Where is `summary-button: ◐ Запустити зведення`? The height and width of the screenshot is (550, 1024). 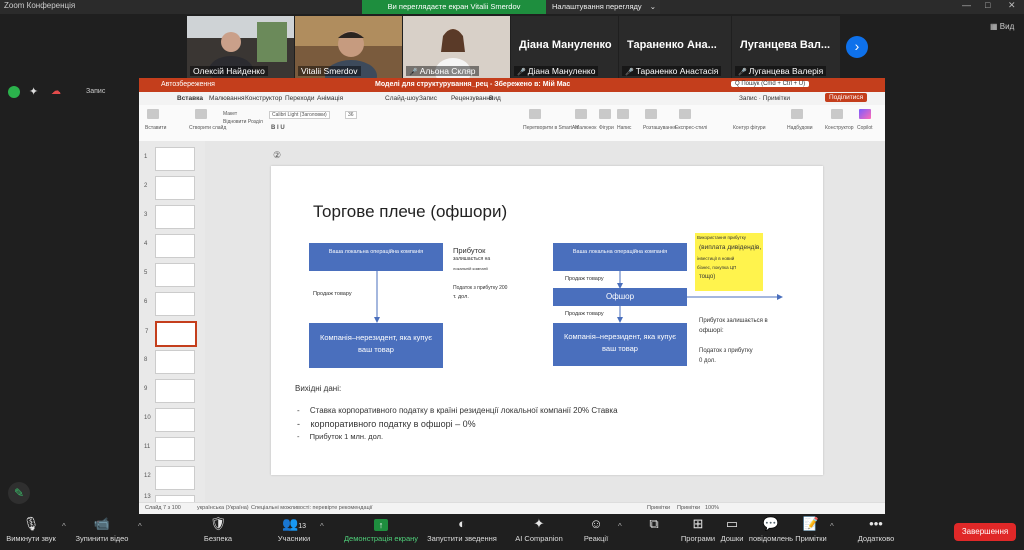
summary-button: ◐ Запустити зведення is located at coordinates (462, 528).